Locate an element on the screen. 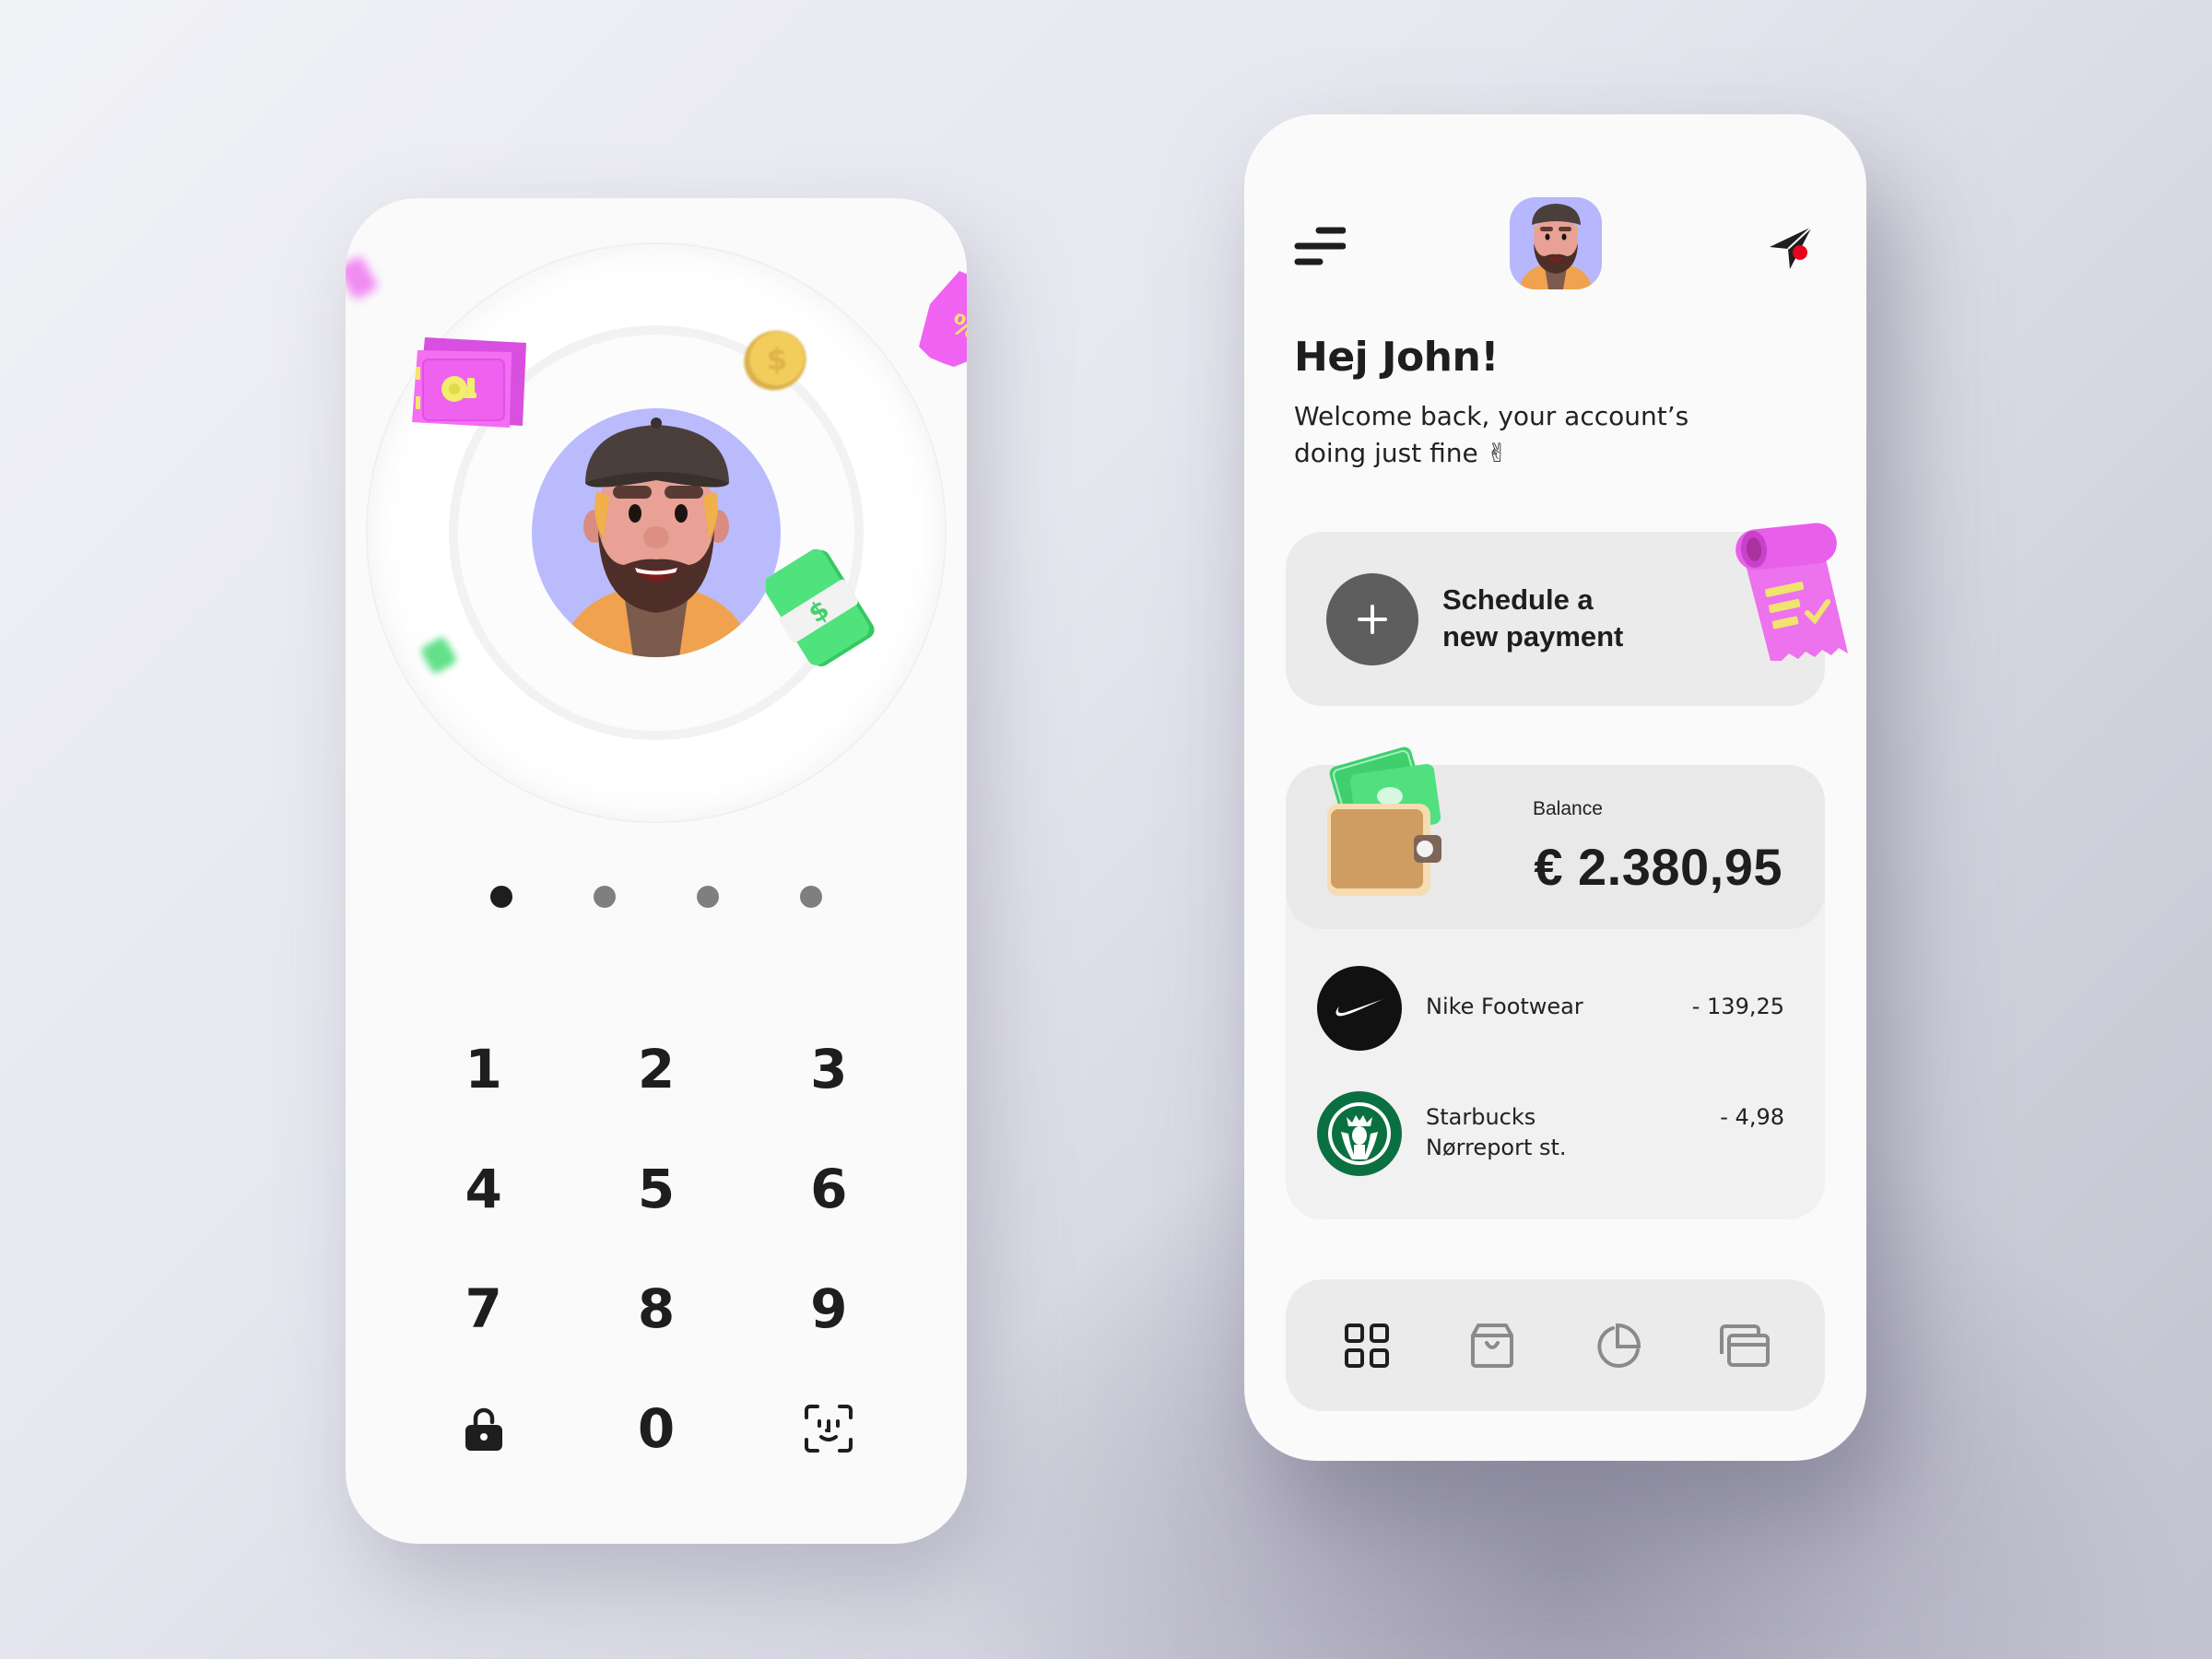 This screenshot has height=1659, width=2212. key-8: 8 is located at coordinates (656, 1309).